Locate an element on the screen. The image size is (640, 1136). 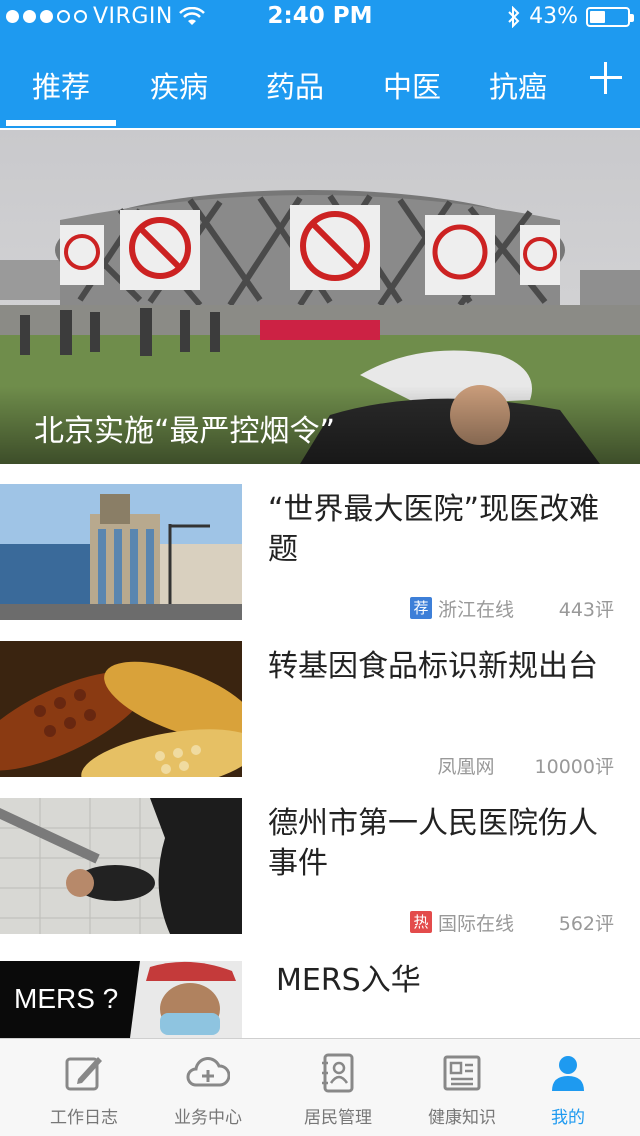
tab-disease: 疾病 is located at coordinates (179, 85).